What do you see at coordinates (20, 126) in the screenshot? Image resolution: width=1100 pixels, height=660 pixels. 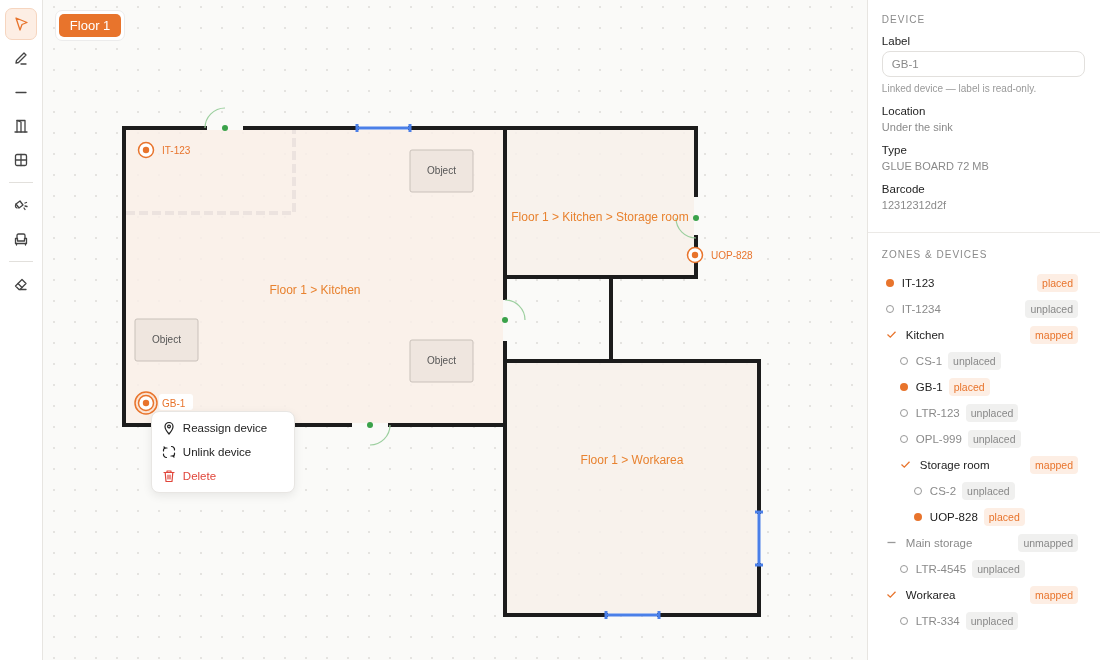 I see `door-icon` at bounding box center [20, 126].